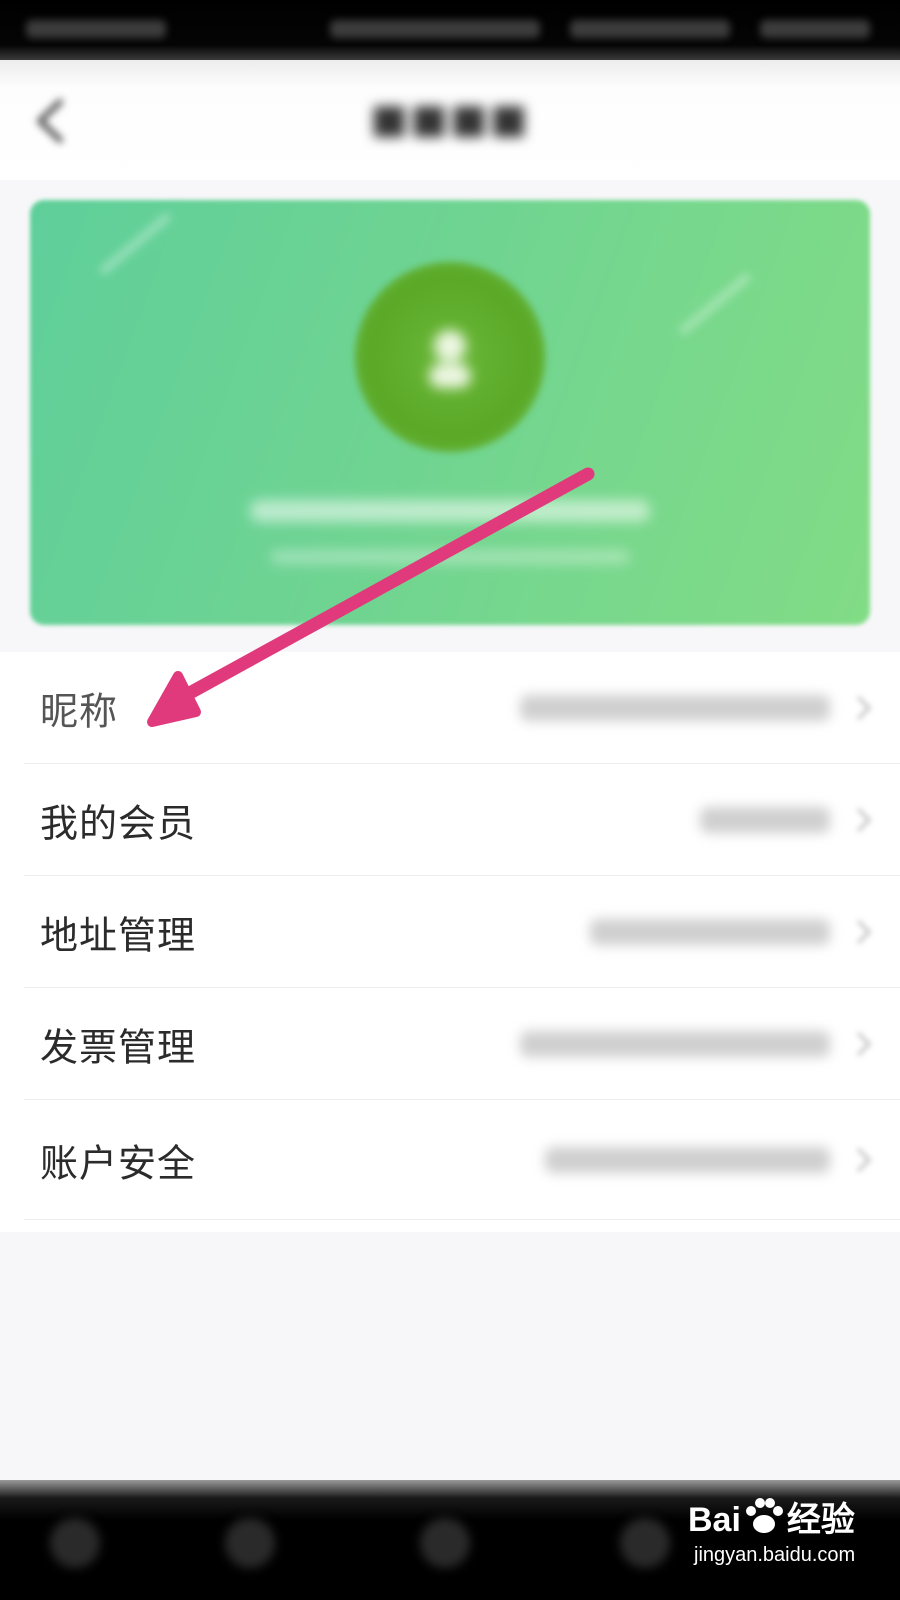  What do you see at coordinates (445, 1543) in the screenshot?
I see `nav-home-blur` at bounding box center [445, 1543].